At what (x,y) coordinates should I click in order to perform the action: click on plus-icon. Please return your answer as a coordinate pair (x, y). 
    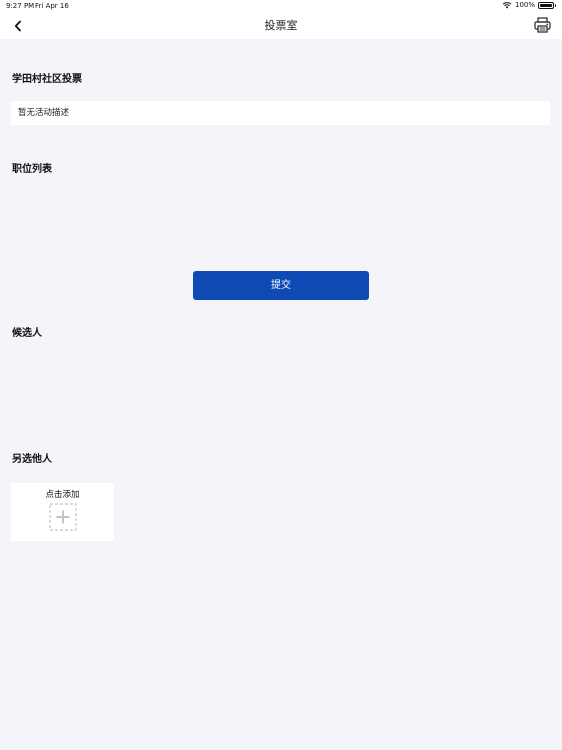
    Looking at the image, I should click on (63, 517).